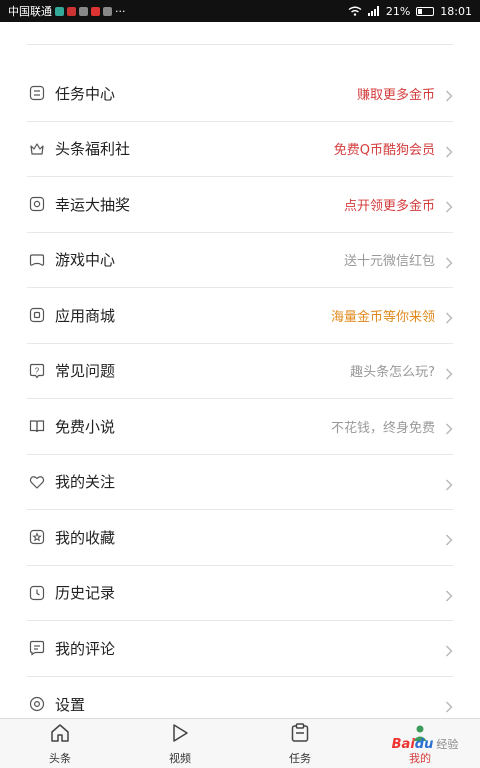 The image size is (480, 768). Describe the element at coordinates (240, 149) in the screenshot. I see `menu-item-2: 头条福利社 免费Q币酷狗会员` at that location.